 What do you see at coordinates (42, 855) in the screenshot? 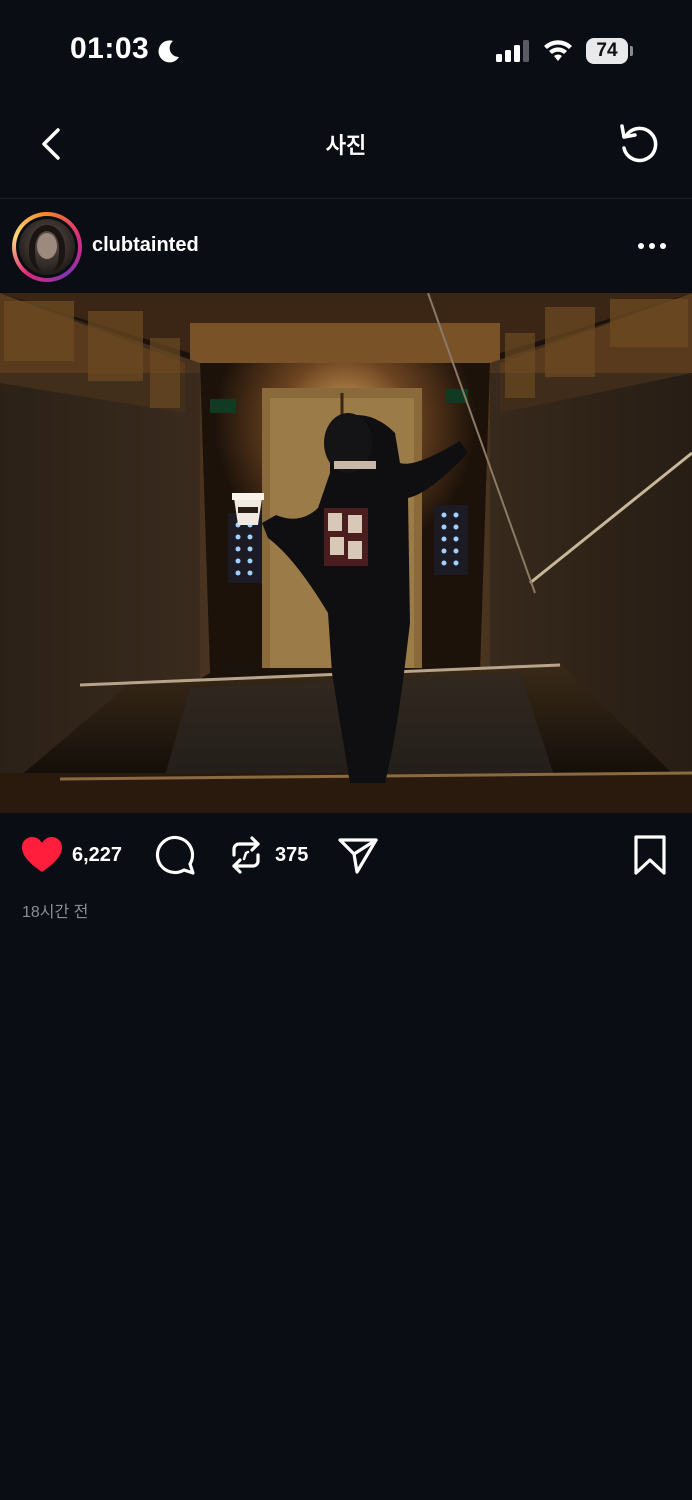
I see `heart-icon` at bounding box center [42, 855].